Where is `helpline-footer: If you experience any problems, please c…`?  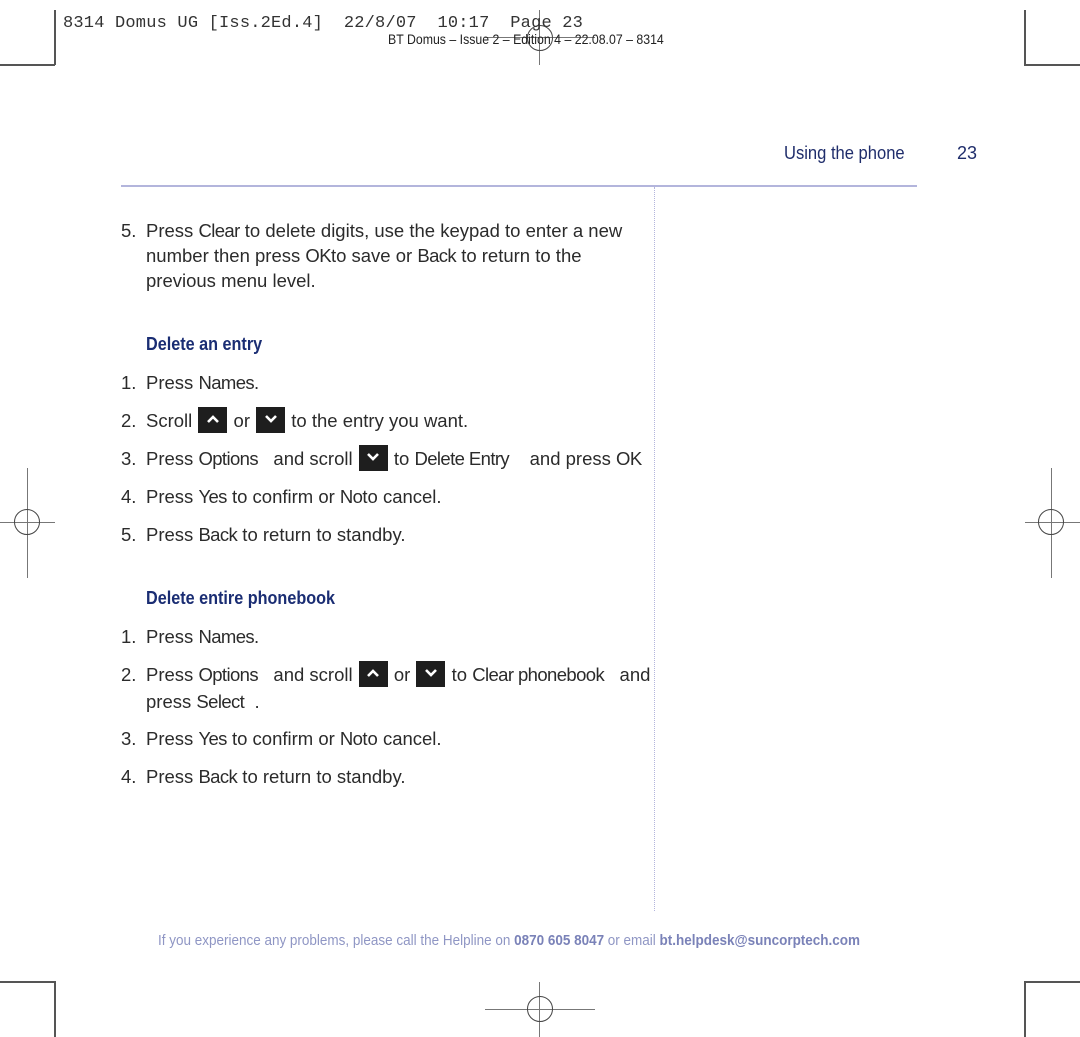 helpline-footer: If you experience any problems, please c… is located at coordinates (509, 941).